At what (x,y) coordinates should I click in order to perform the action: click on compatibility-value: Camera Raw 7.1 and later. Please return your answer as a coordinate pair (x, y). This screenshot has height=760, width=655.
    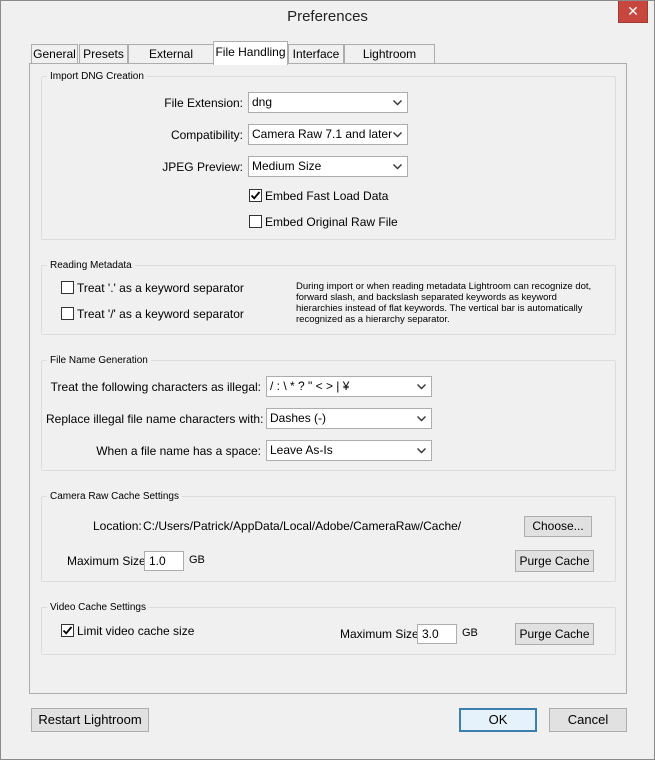
    Looking at the image, I should click on (322, 134).